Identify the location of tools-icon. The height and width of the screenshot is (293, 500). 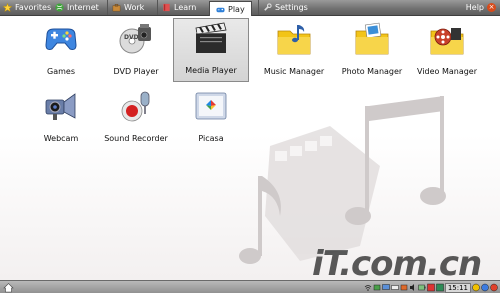
(485, 287).